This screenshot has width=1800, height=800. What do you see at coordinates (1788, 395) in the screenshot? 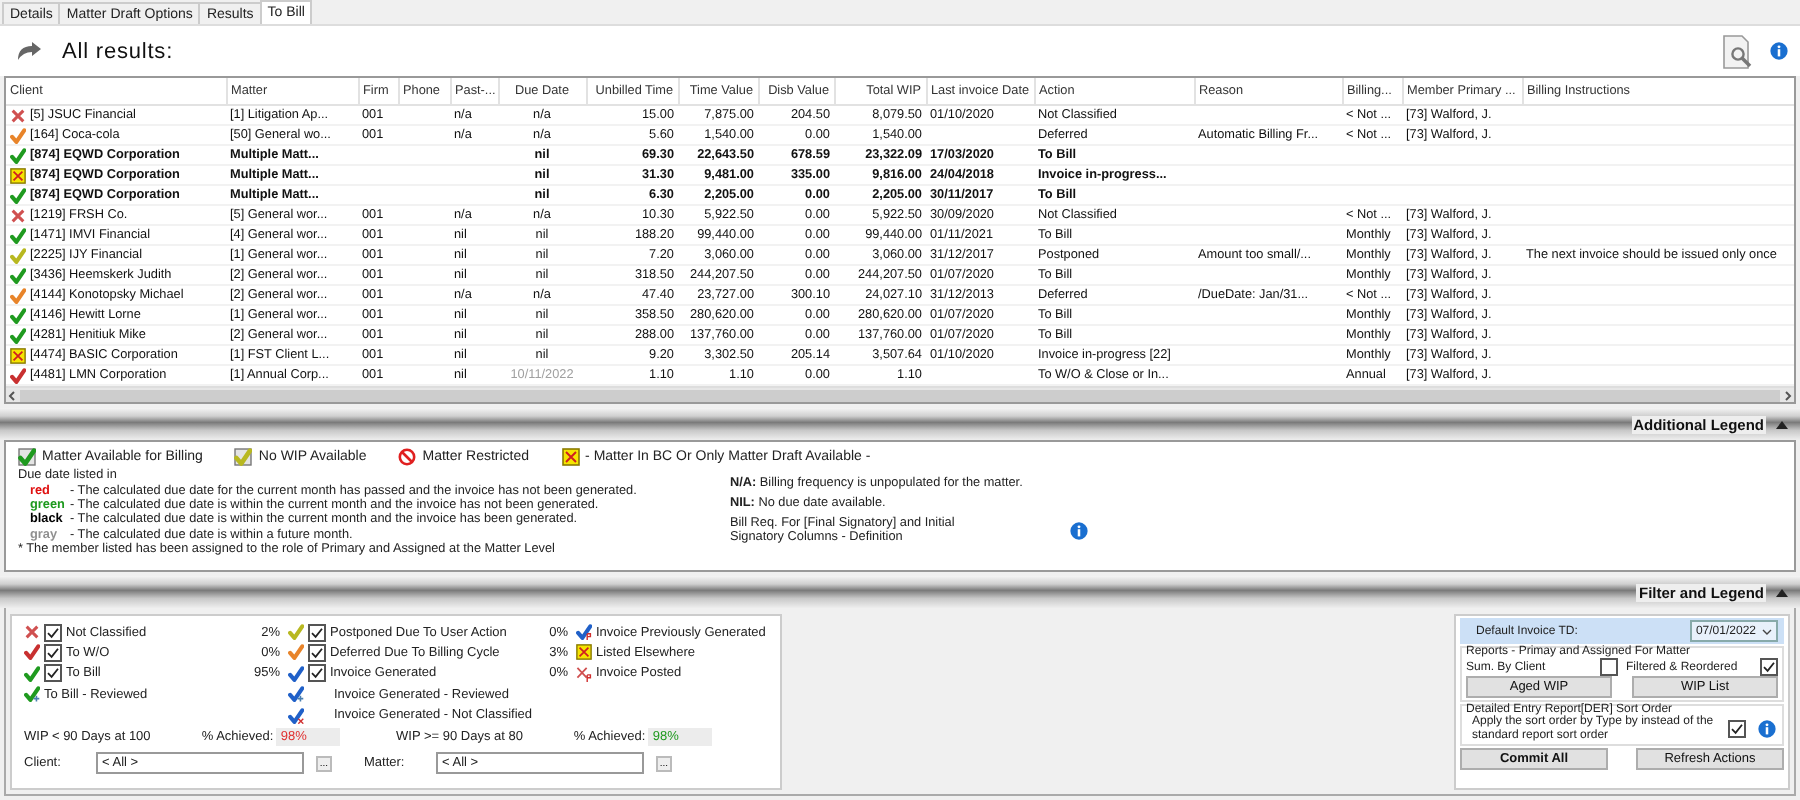
I see `scroll-right-icon` at bounding box center [1788, 395].